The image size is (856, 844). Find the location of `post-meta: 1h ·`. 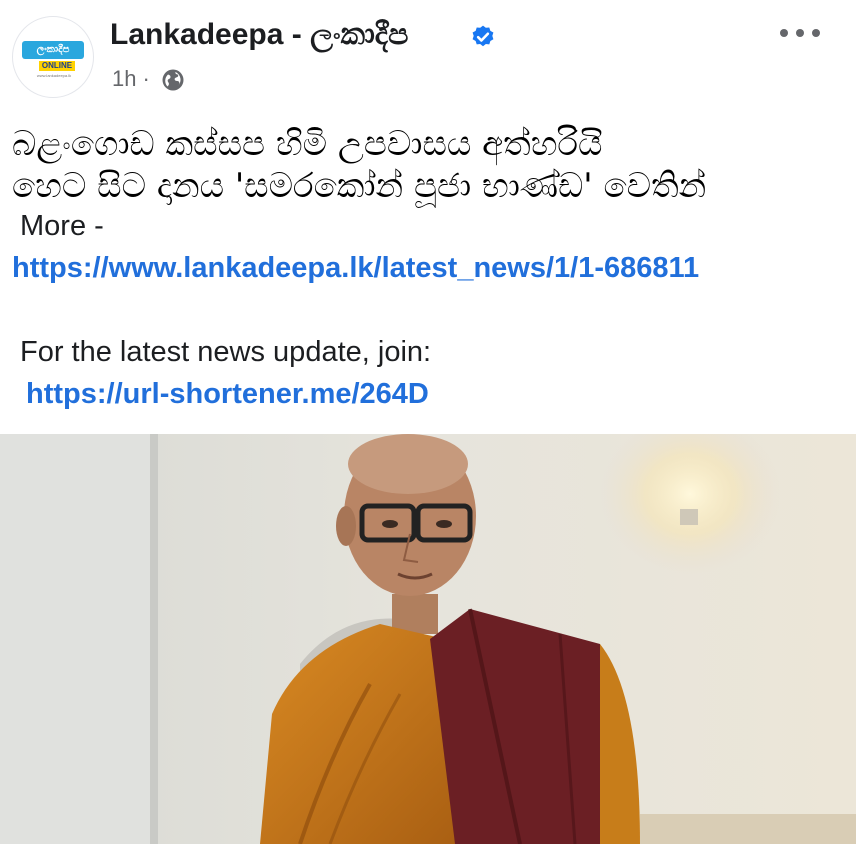

post-meta: 1h · is located at coordinates (134, 79).